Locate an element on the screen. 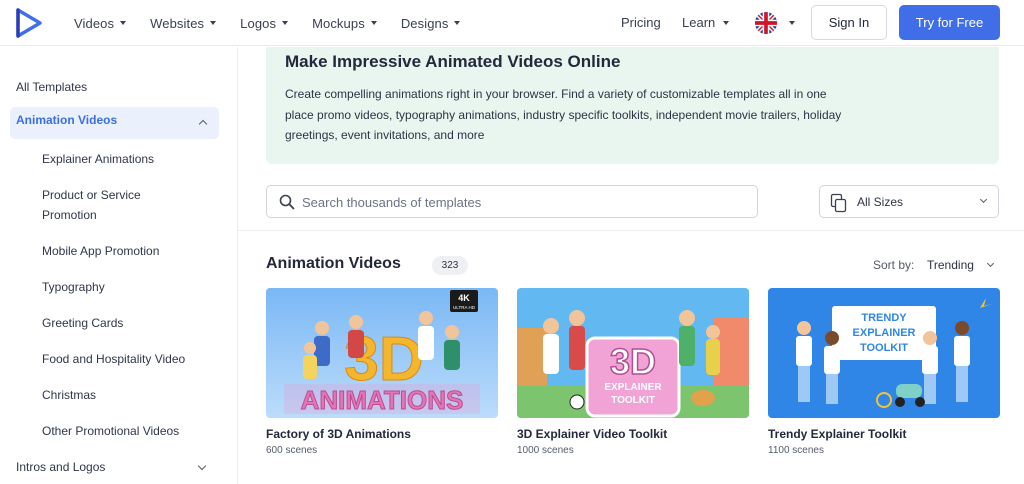 This screenshot has width=1024, height=484. try-for-free-button: Try for Free is located at coordinates (949, 22).